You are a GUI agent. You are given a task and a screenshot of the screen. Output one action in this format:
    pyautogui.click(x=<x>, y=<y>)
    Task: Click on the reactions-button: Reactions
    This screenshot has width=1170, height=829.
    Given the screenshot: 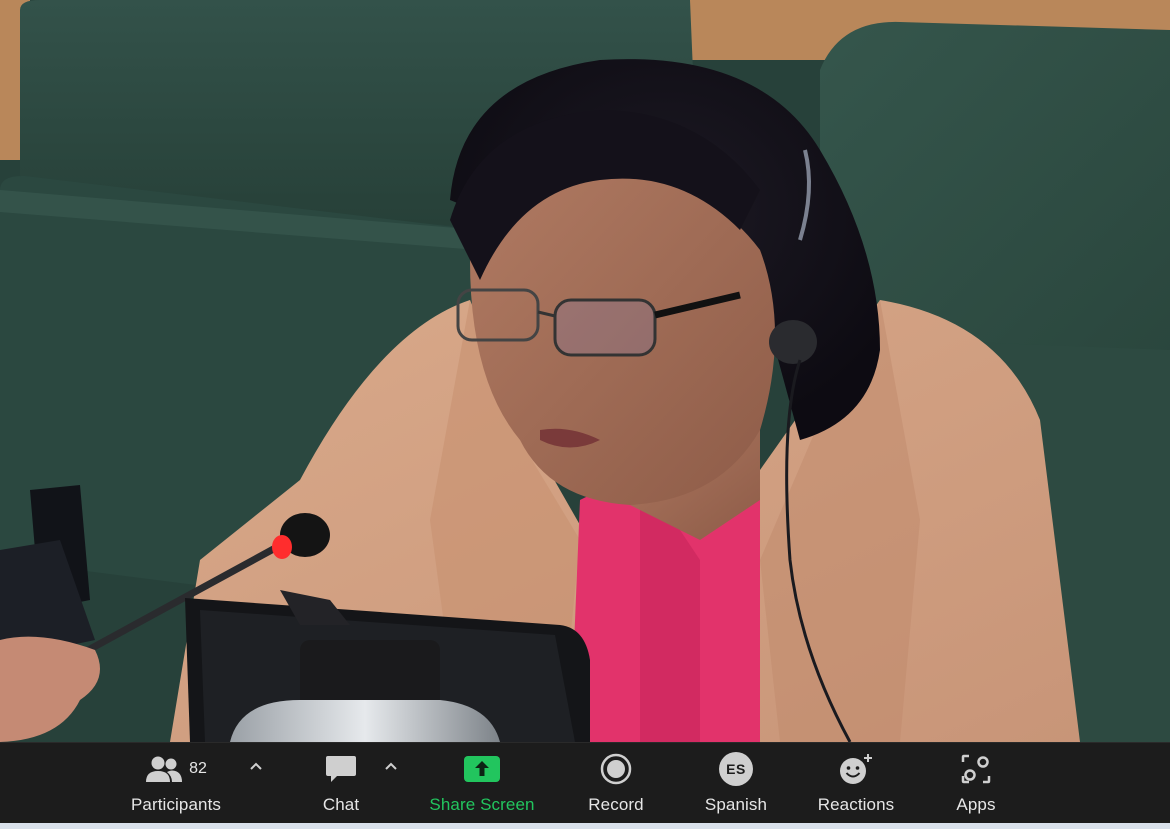 What is the action you would take?
    pyautogui.click(x=856, y=783)
    